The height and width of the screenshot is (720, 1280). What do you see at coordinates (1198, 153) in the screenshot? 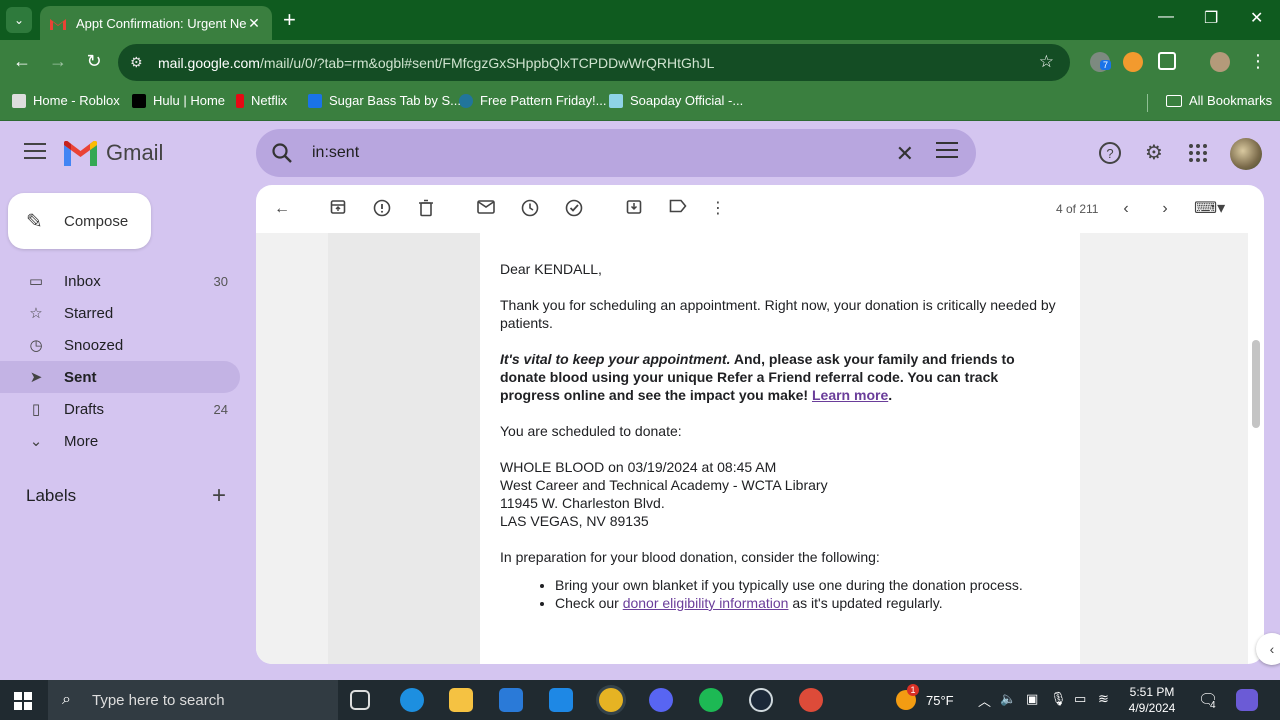
I see `apps-grid-icon` at bounding box center [1198, 153].